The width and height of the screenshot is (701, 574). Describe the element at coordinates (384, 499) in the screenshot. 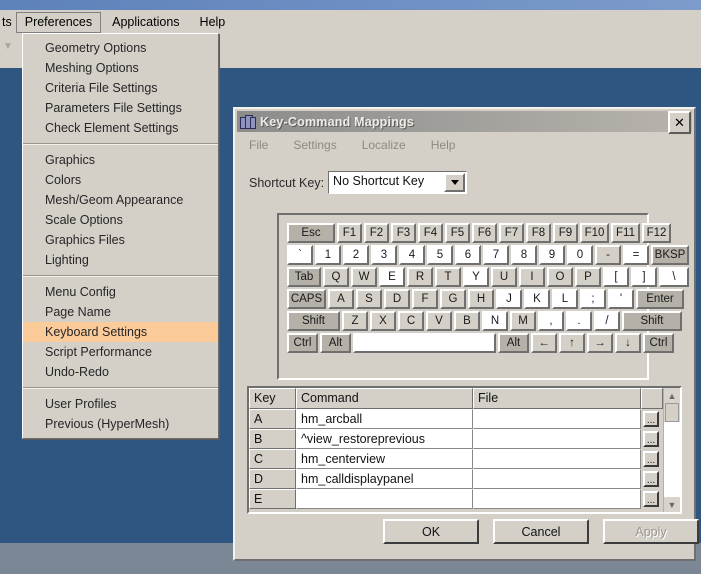

I see `cell-command` at that location.